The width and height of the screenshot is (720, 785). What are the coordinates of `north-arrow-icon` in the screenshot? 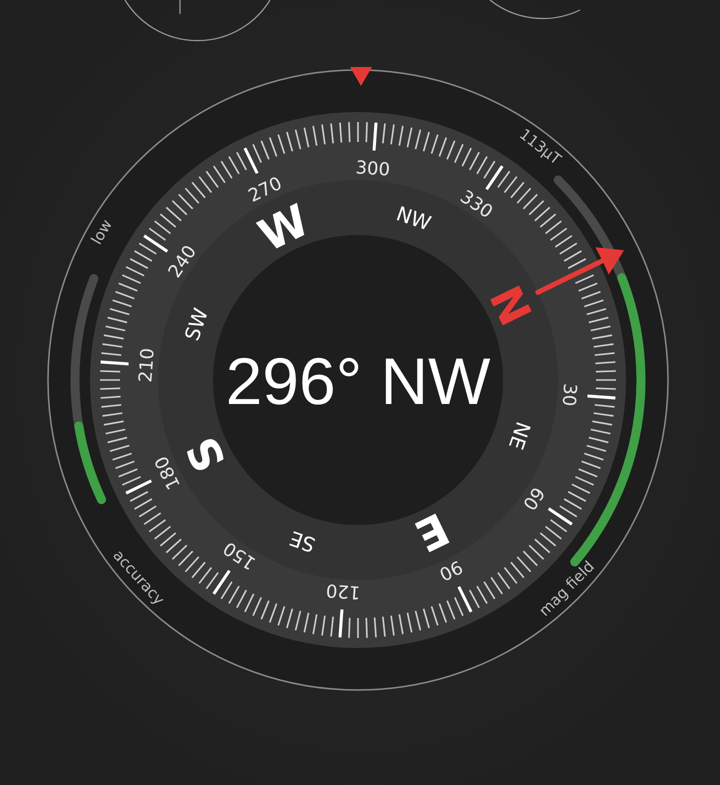 It's located at (579, 271).